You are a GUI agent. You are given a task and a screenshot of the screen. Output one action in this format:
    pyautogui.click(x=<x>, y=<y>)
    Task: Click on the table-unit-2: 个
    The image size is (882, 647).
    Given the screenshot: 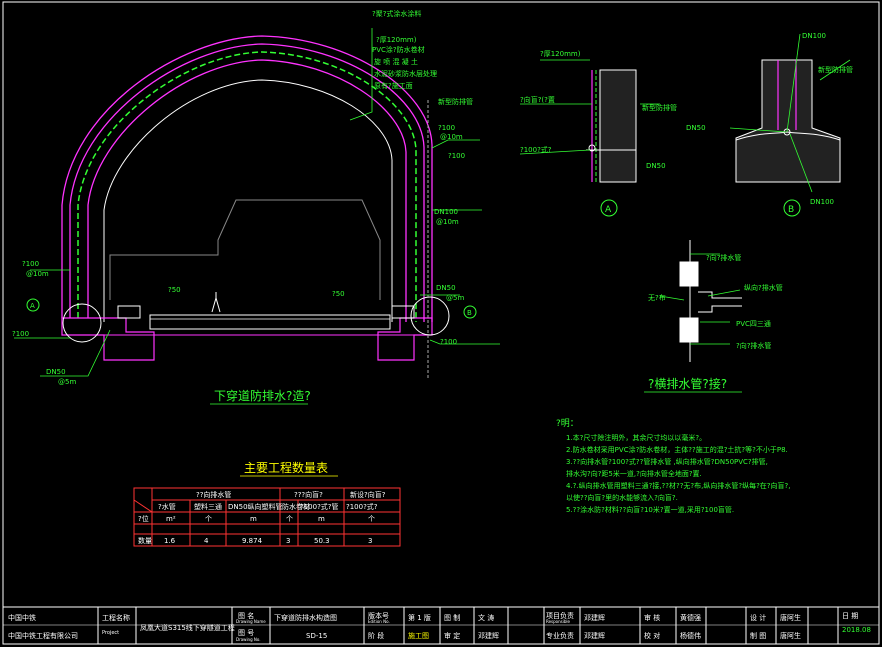 What is the action you would take?
    pyautogui.click(x=208, y=519)
    